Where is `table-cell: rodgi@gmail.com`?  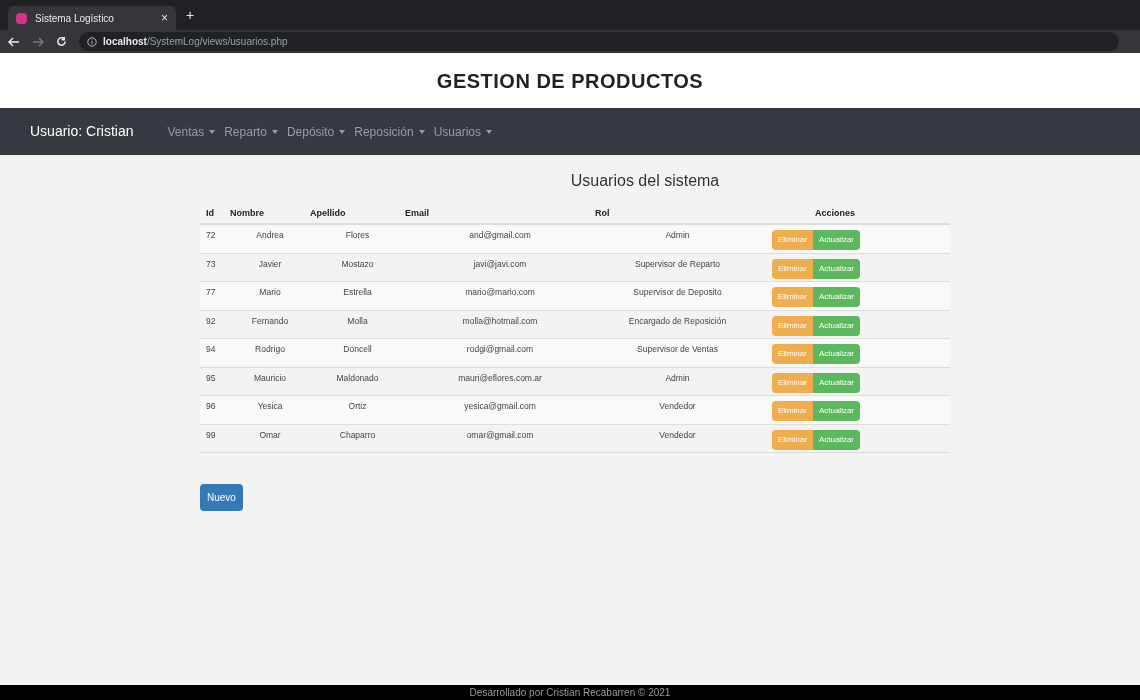 table-cell: rodgi@gmail.com is located at coordinates (500, 349).